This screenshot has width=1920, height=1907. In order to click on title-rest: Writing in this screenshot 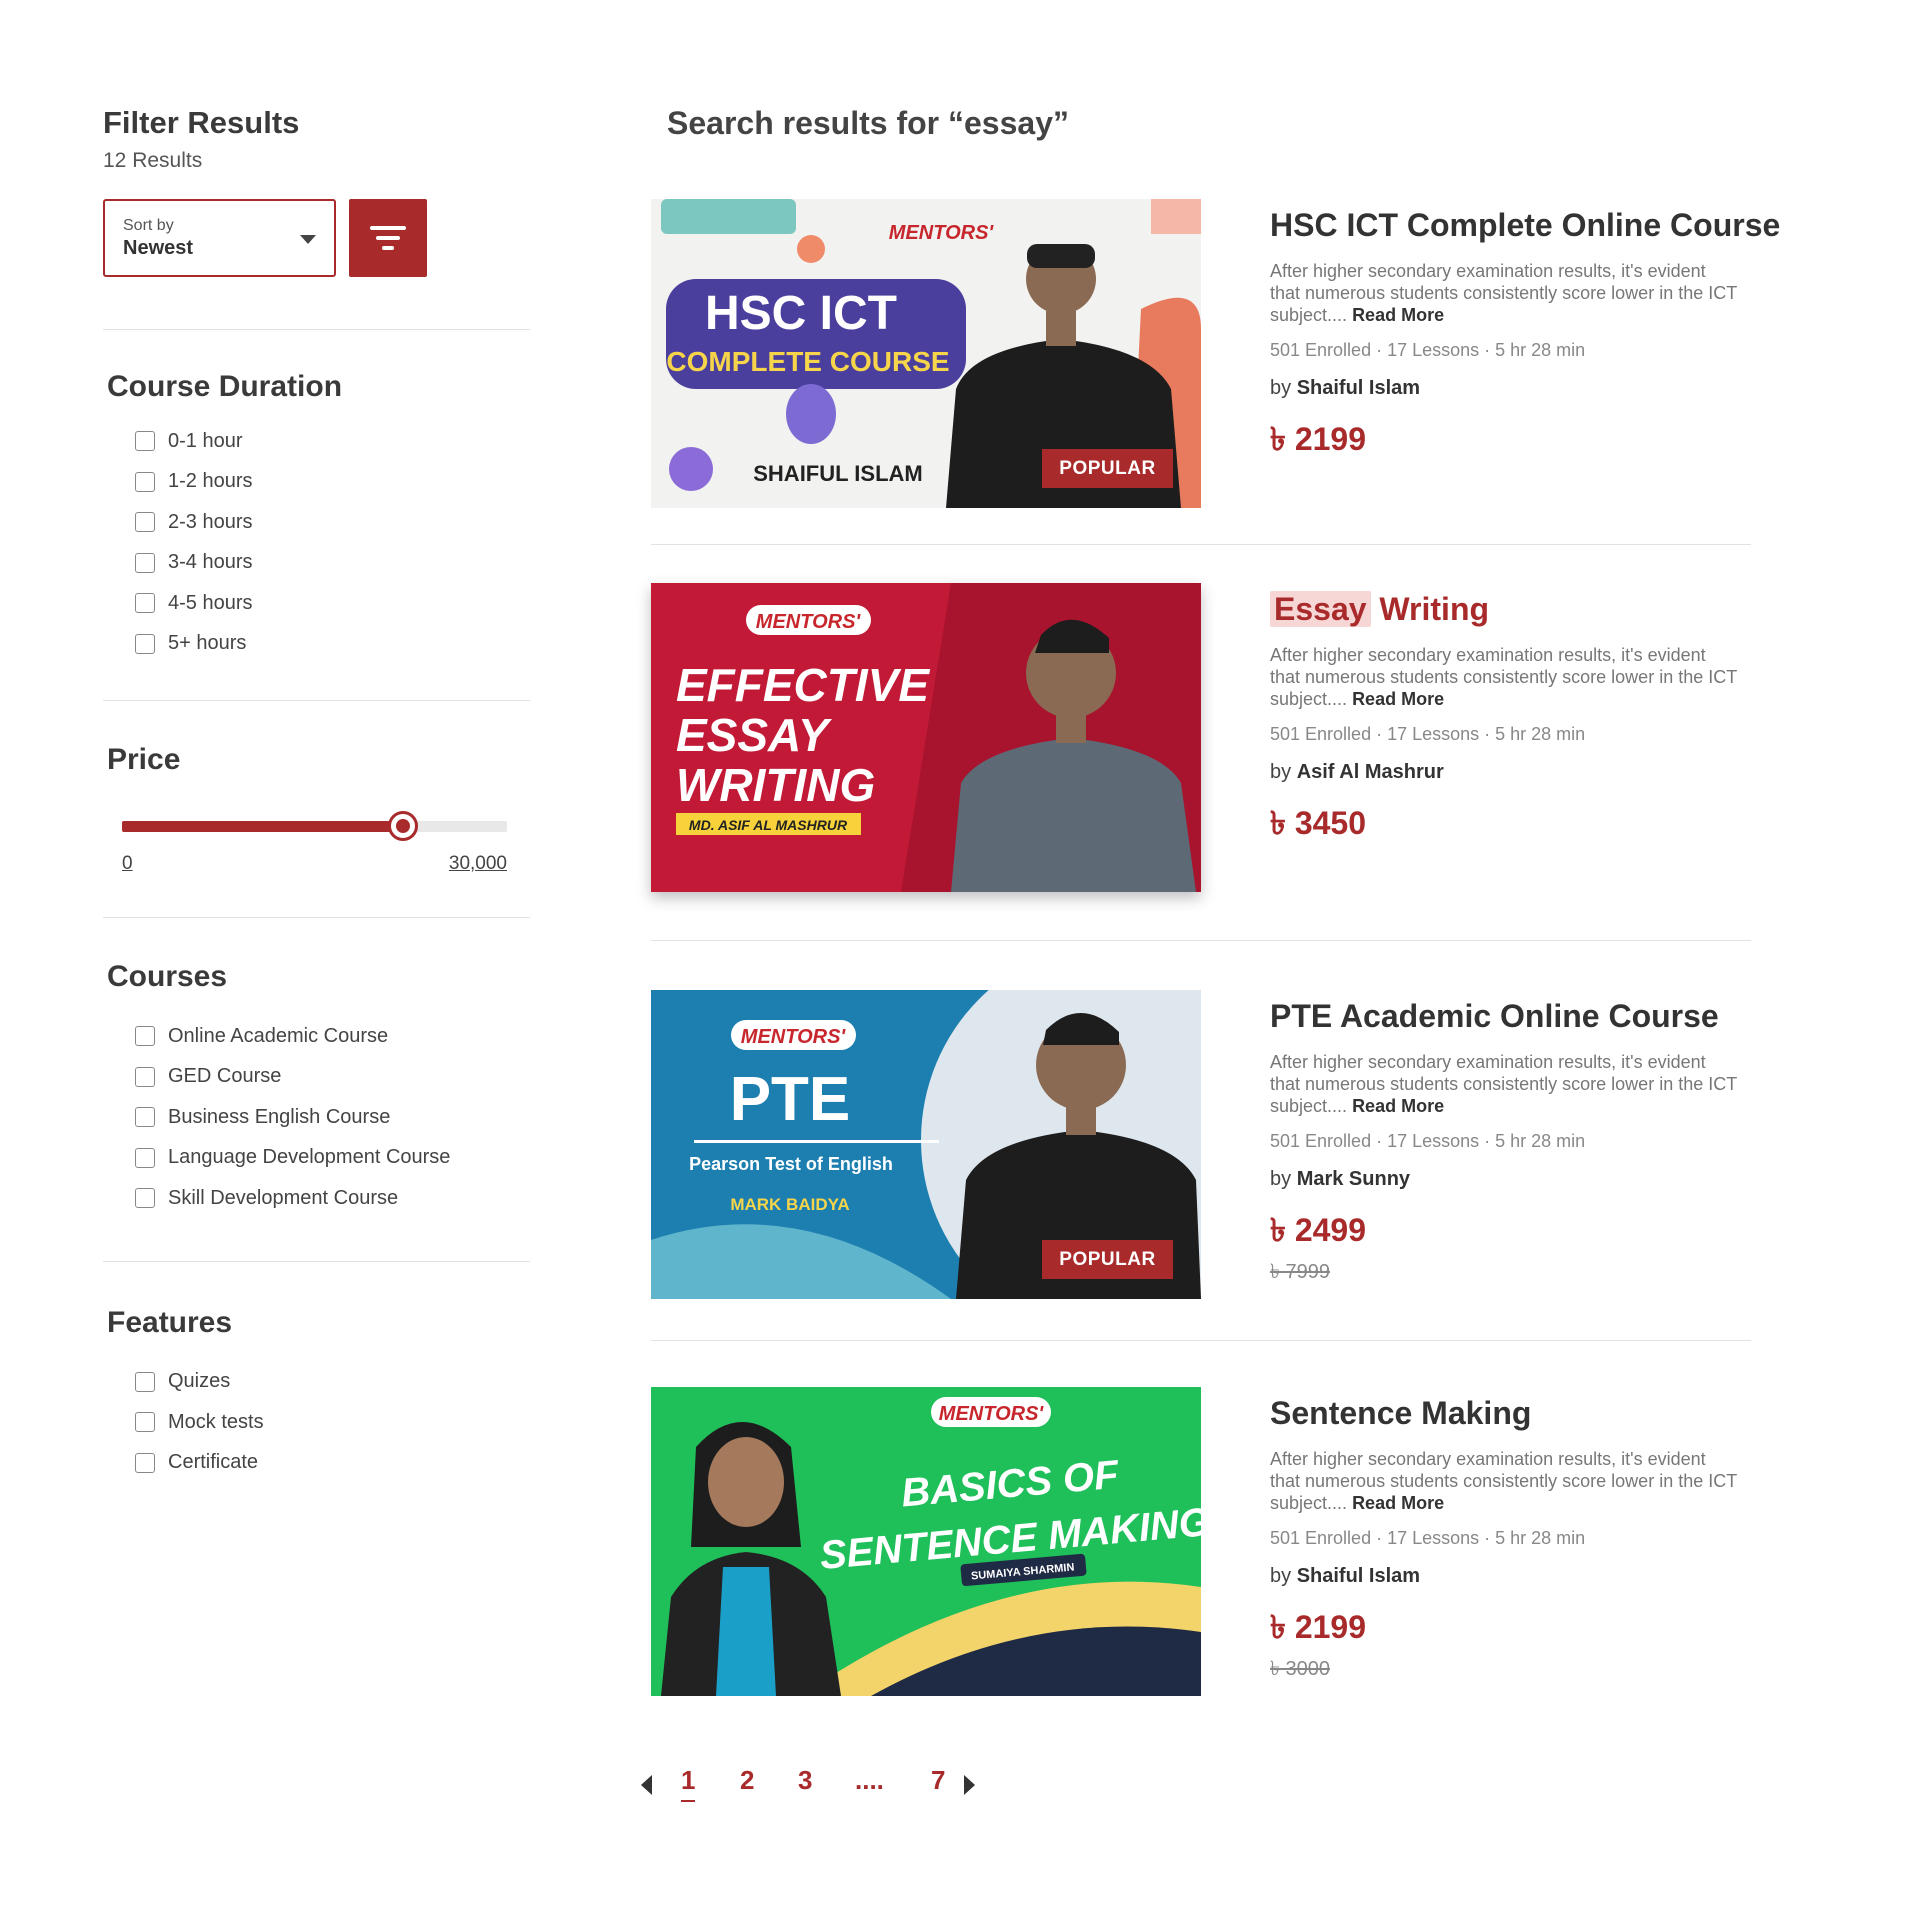, I will do `click(1434, 609)`.